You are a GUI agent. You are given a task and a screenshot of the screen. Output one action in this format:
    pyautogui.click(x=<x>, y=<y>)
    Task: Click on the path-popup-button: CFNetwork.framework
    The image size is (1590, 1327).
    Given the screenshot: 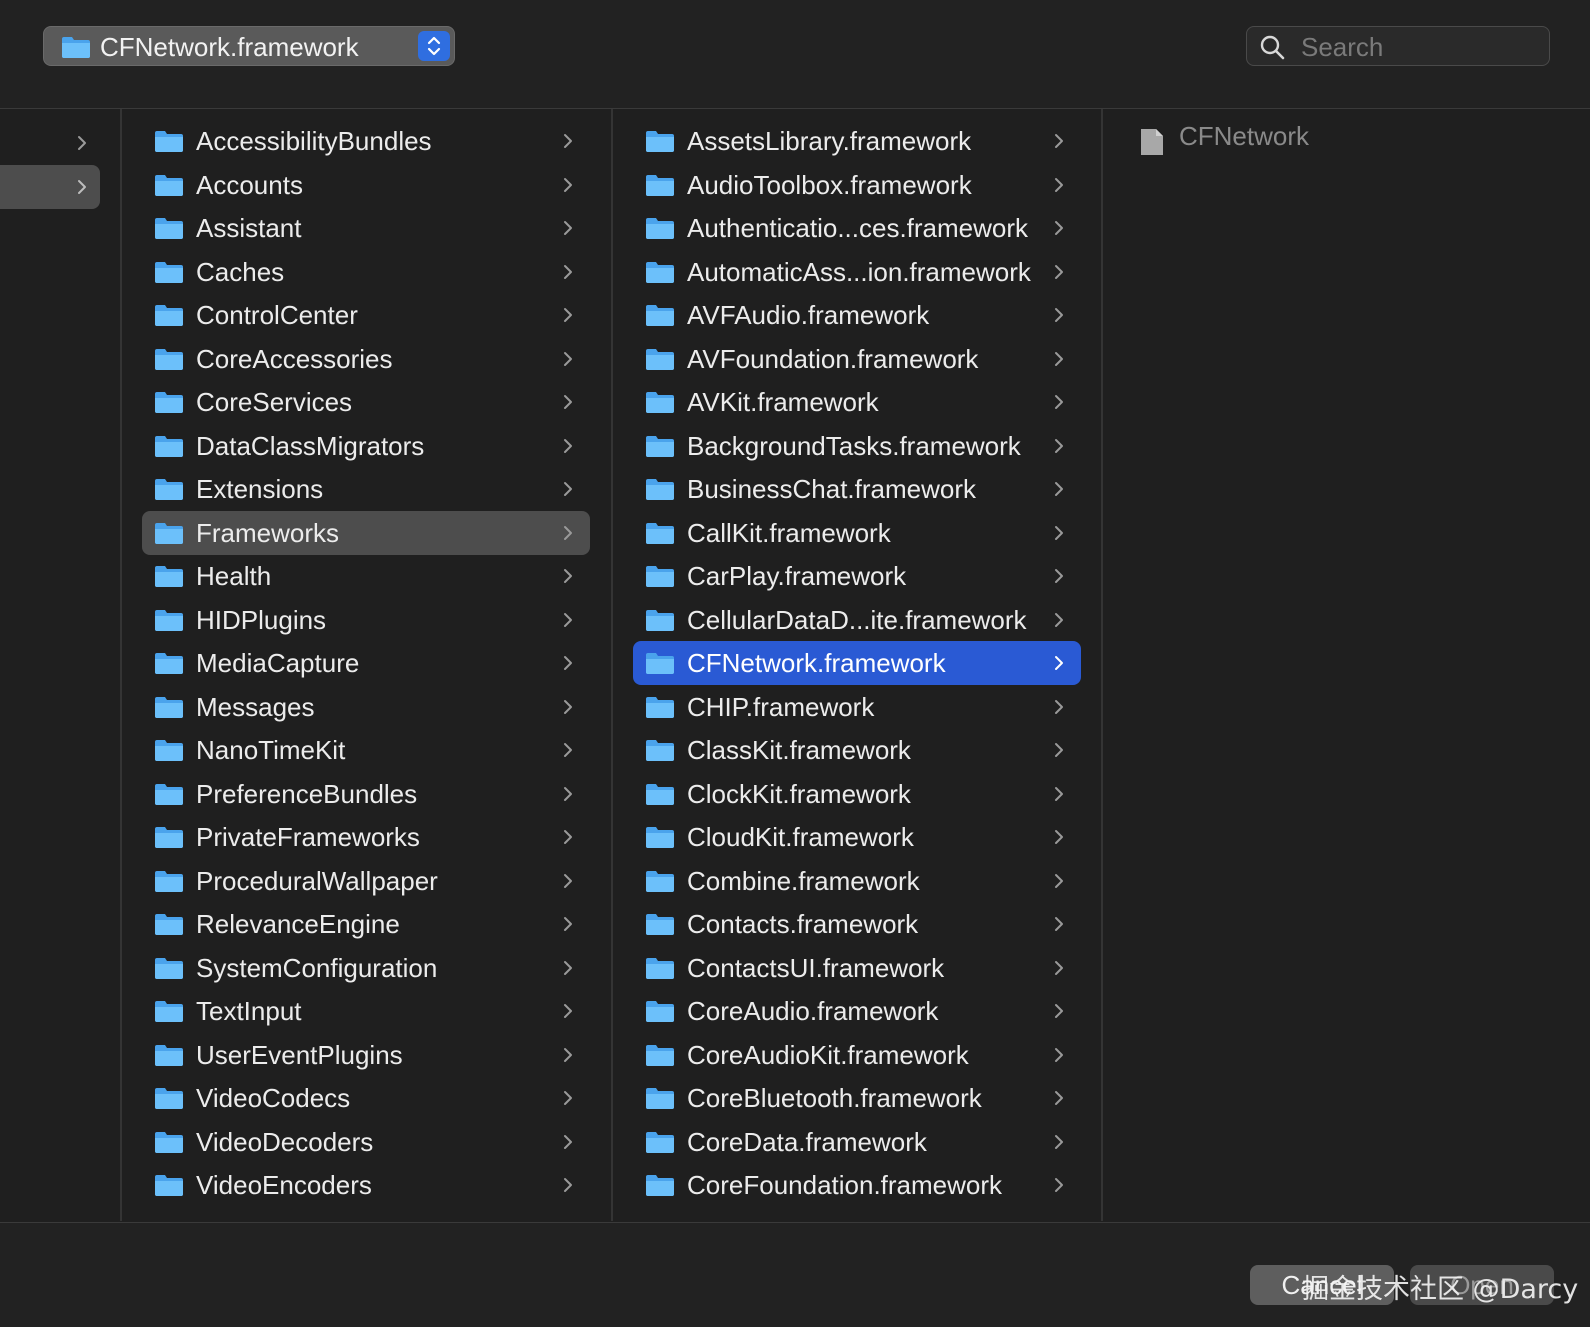 What is the action you would take?
    pyautogui.click(x=249, y=46)
    